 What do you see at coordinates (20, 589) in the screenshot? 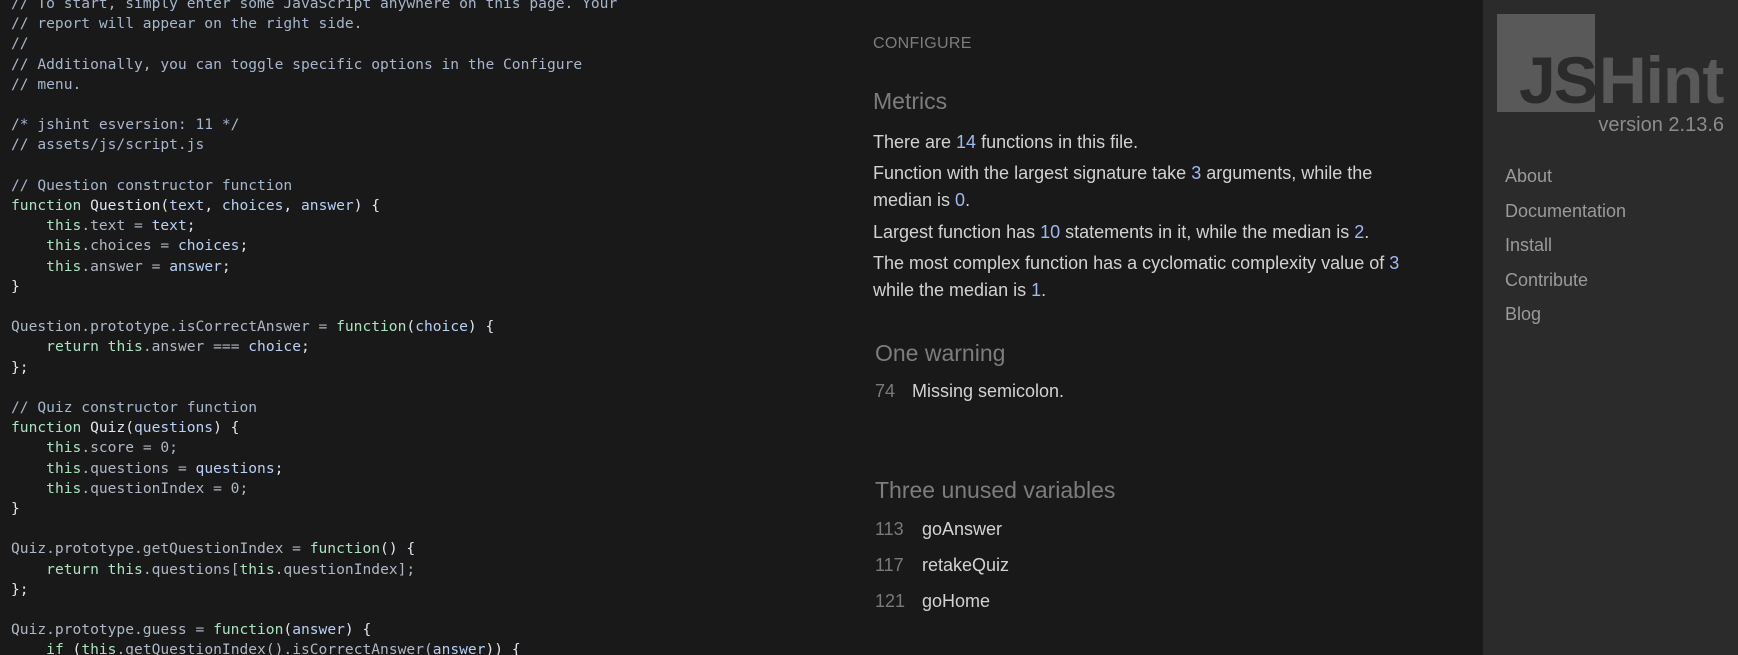
I see `code-token: };` at bounding box center [20, 589].